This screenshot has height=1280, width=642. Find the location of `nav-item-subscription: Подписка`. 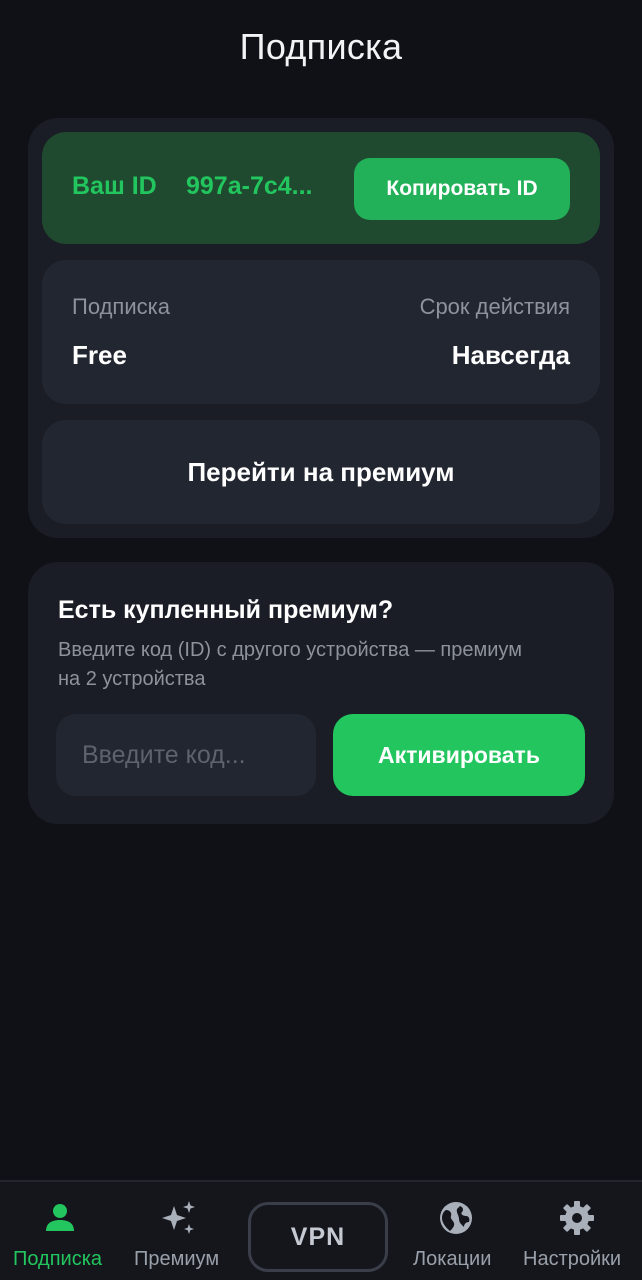

nav-item-subscription: Подписка is located at coordinates (60, 1231).